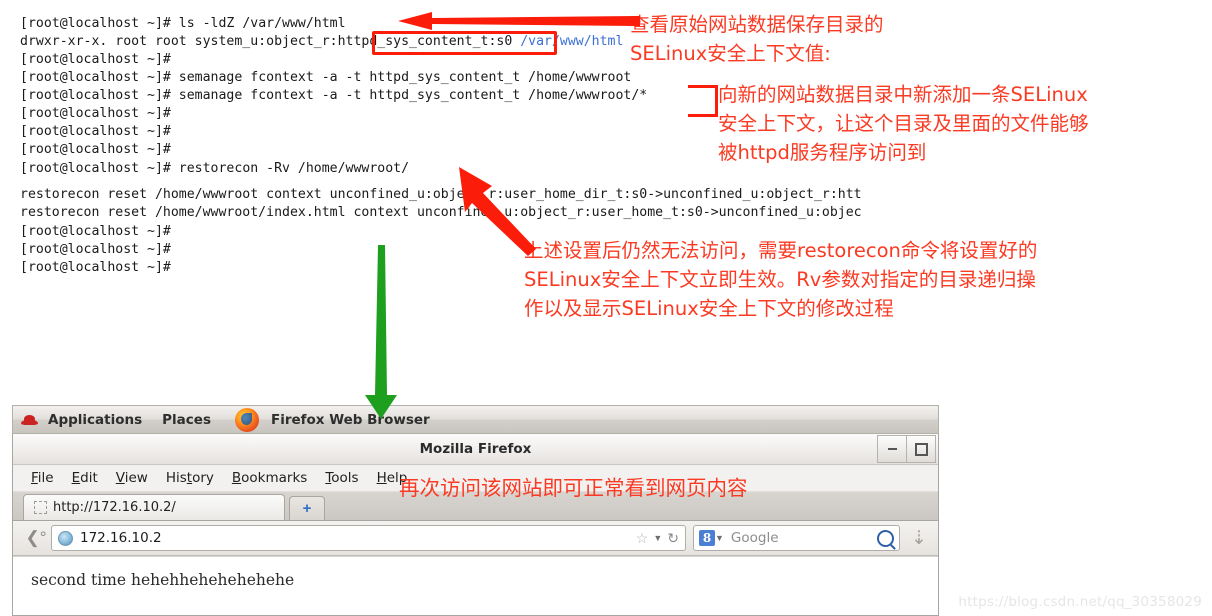  I want to click on navigation-toolbar: ❮° 172.16.10.2 ☆ ▼ ↻ 8 ▼ Google ⇣, so click(475, 538).